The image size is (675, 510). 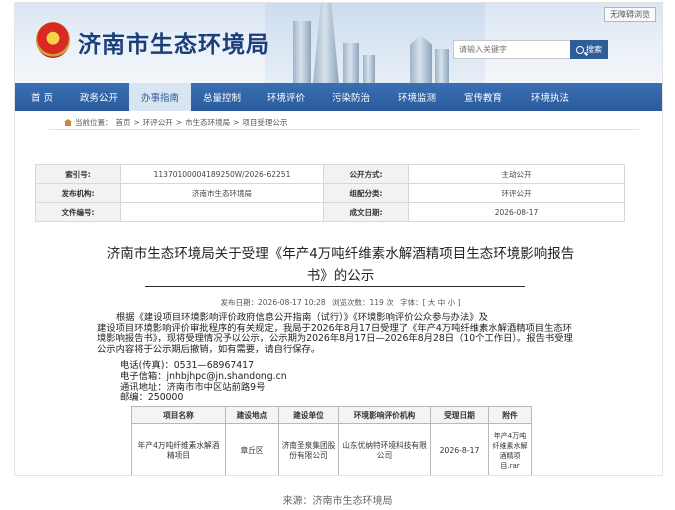 I want to click on info-value: 2026-08-17, so click(x=516, y=212).